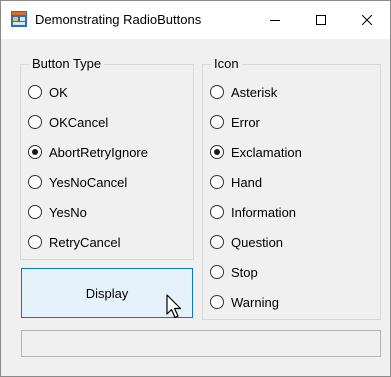 This screenshot has width=391, height=377. I want to click on radio-question-indicator, so click(217, 242).